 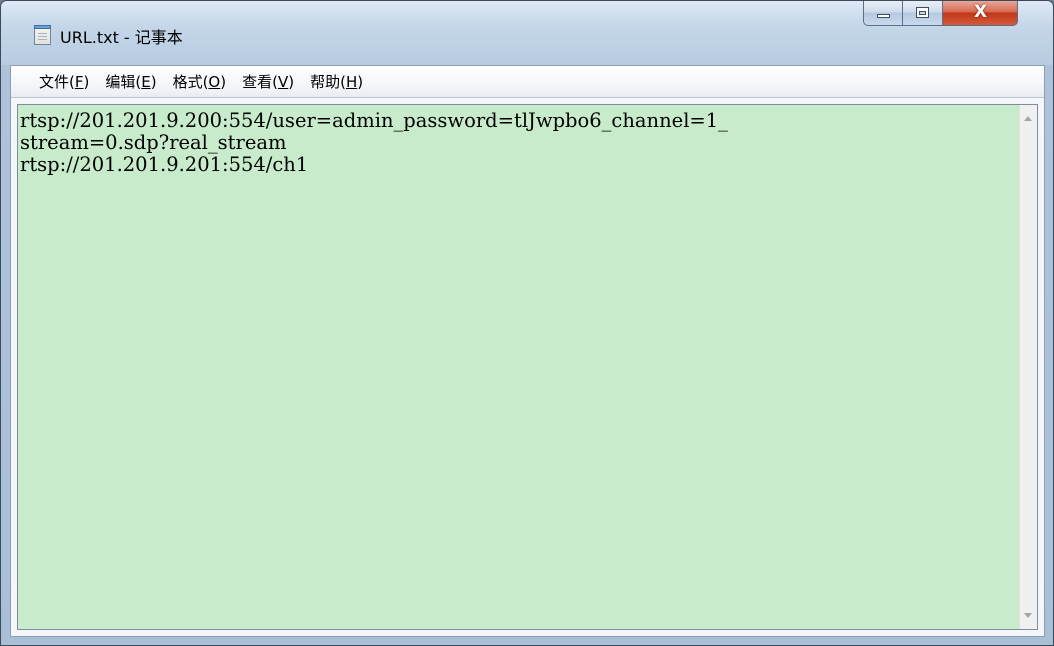 I want to click on menu-bar: 文件(F) 编辑(E) 格式(O) 查看(V) 帮助(H), so click(x=527, y=82).